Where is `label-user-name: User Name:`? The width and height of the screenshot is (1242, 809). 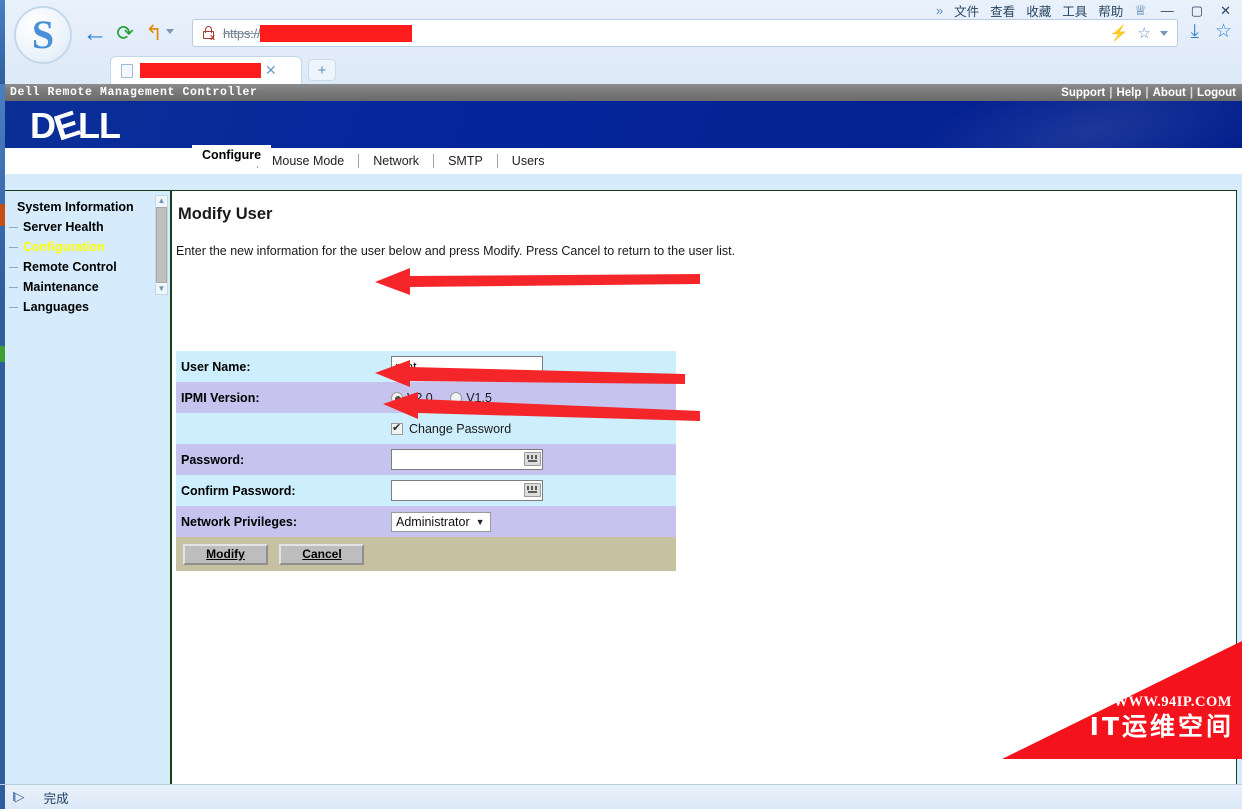
label-user-name: User Name: is located at coordinates (216, 366).